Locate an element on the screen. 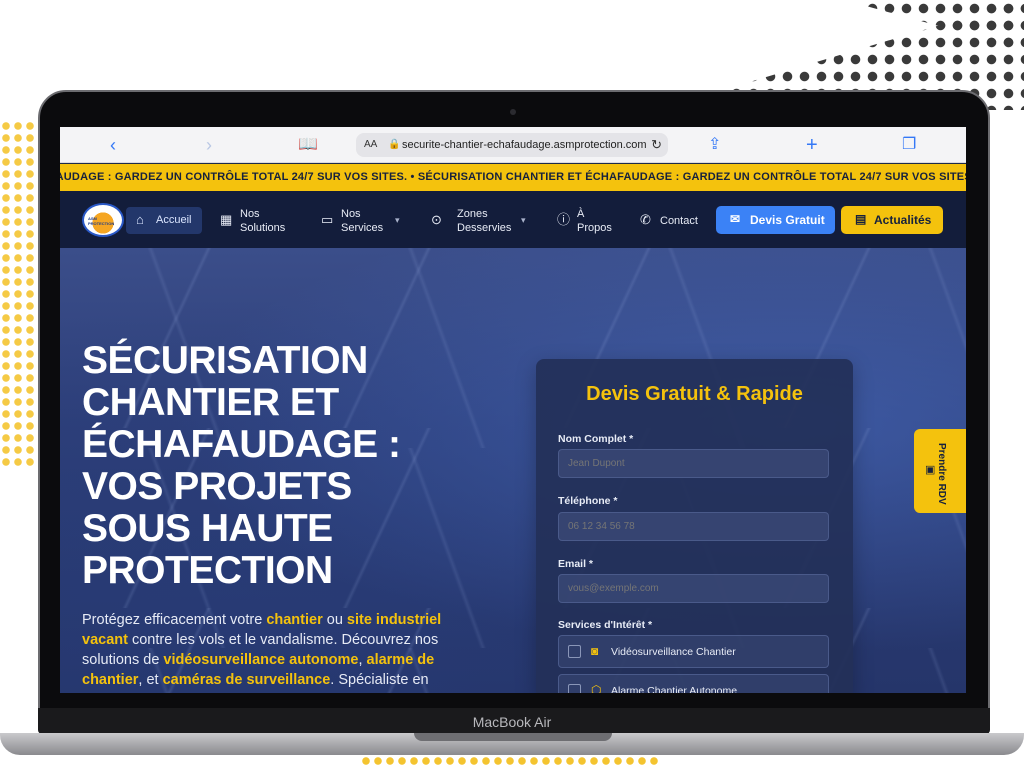 The height and width of the screenshot is (768, 1024). nav-item-services: ▭ Nos Services ▾ is located at coordinates (366, 221).